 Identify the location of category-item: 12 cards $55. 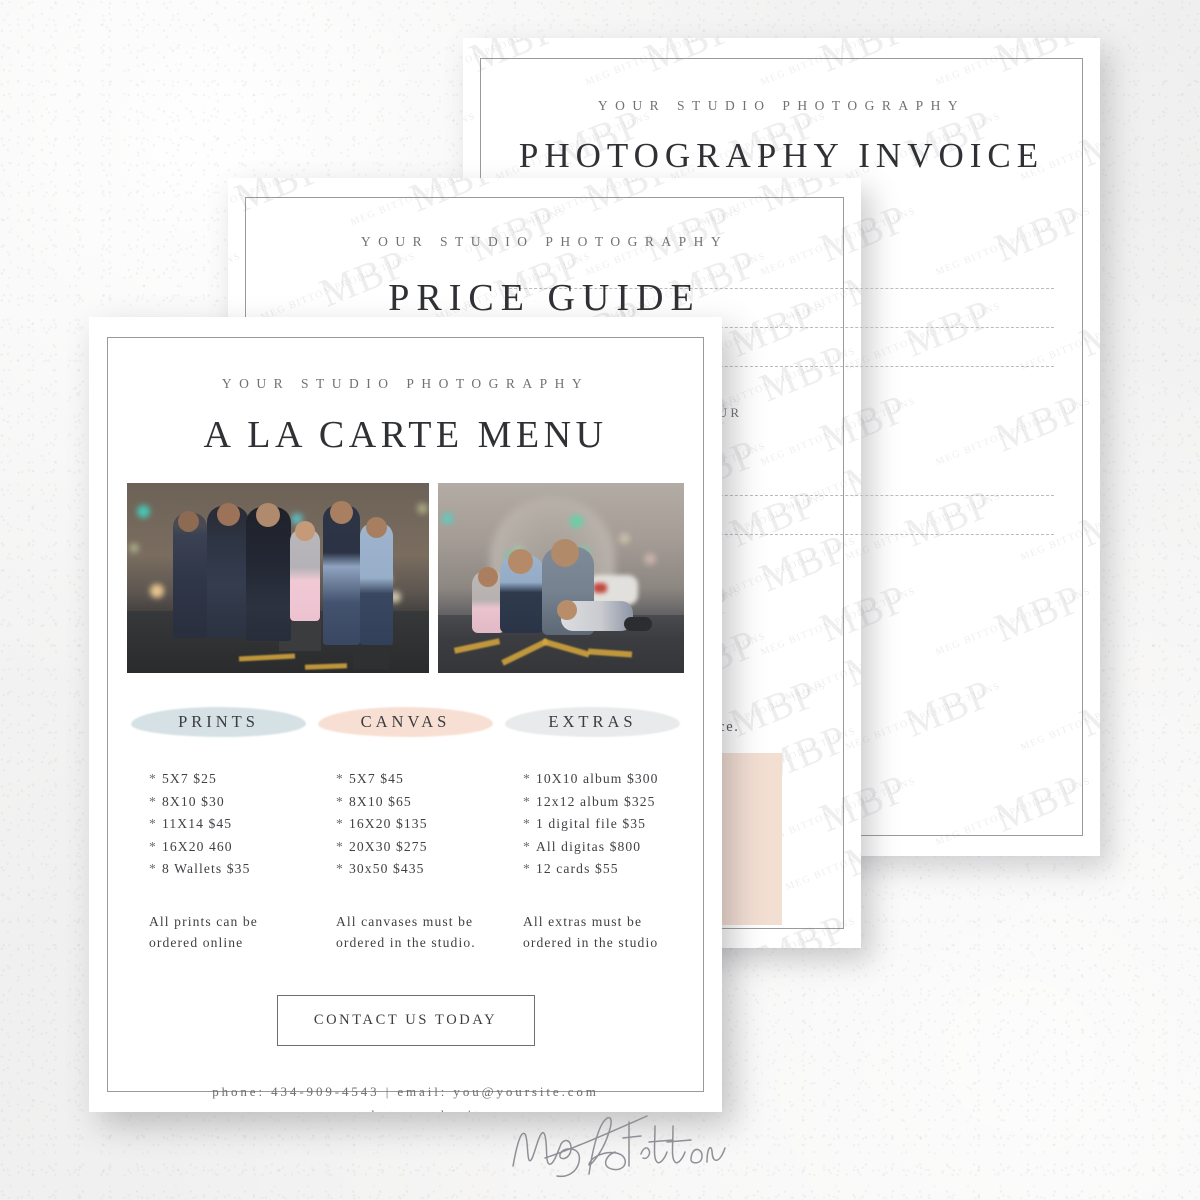
(604, 869).